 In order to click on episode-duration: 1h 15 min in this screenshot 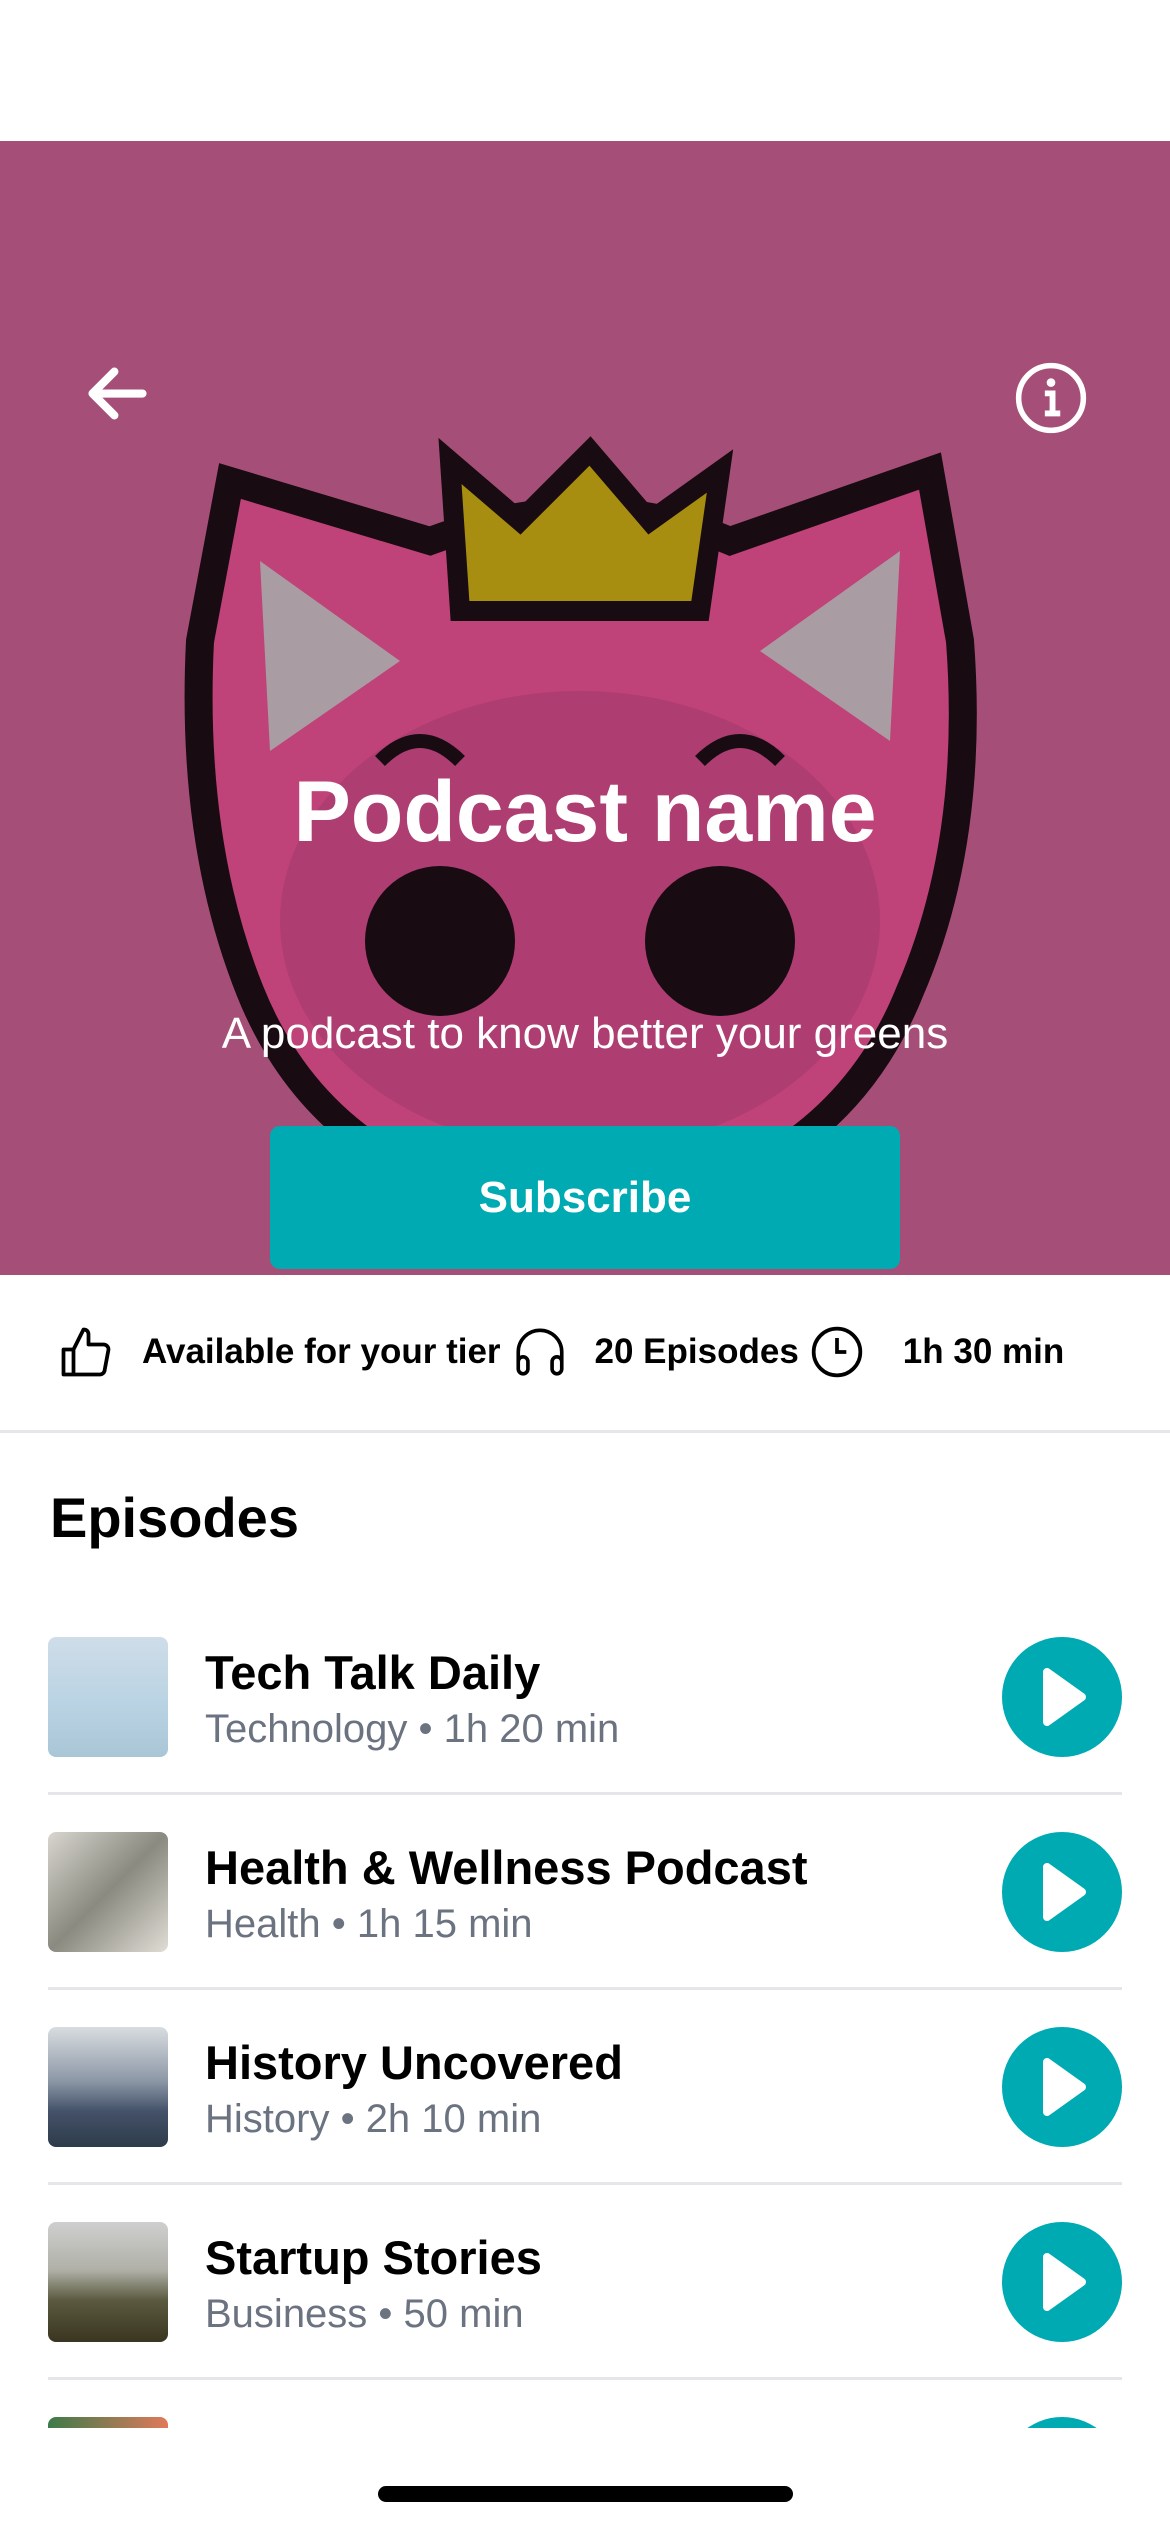, I will do `click(444, 1924)`.